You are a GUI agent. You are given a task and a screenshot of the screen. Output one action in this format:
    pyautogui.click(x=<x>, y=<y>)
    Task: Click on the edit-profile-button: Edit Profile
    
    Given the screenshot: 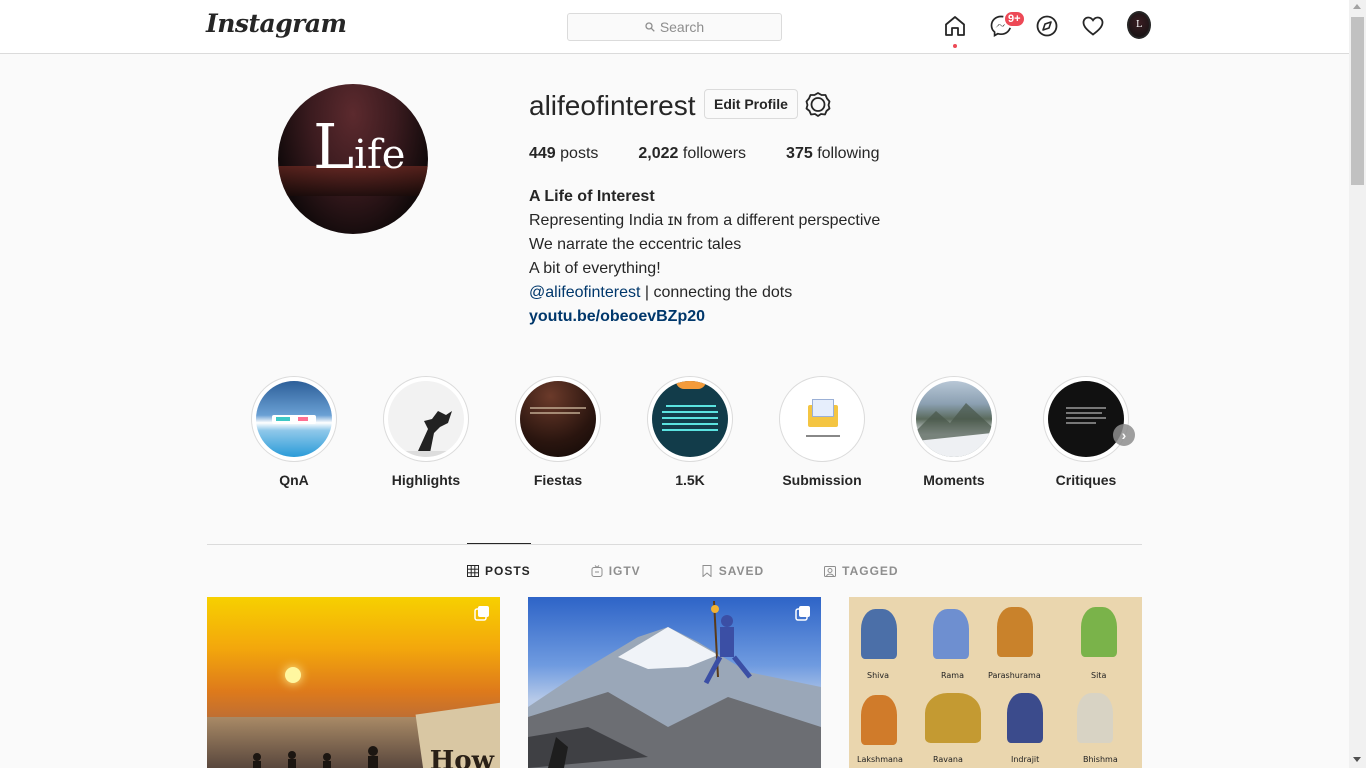 What is the action you would take?
    pyautogui.click(x=751, y=104)
    